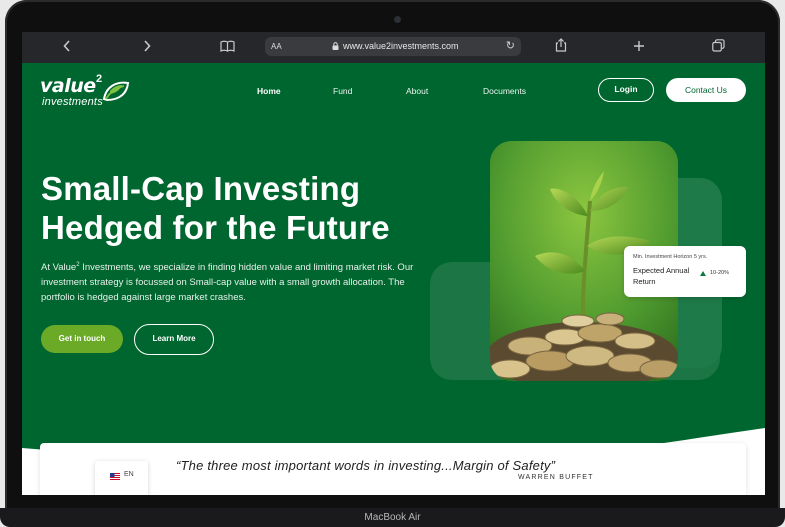 This screenshot has height=527, width=785. I want to click on url-text: www.value2investments.com, so click(401, 46).